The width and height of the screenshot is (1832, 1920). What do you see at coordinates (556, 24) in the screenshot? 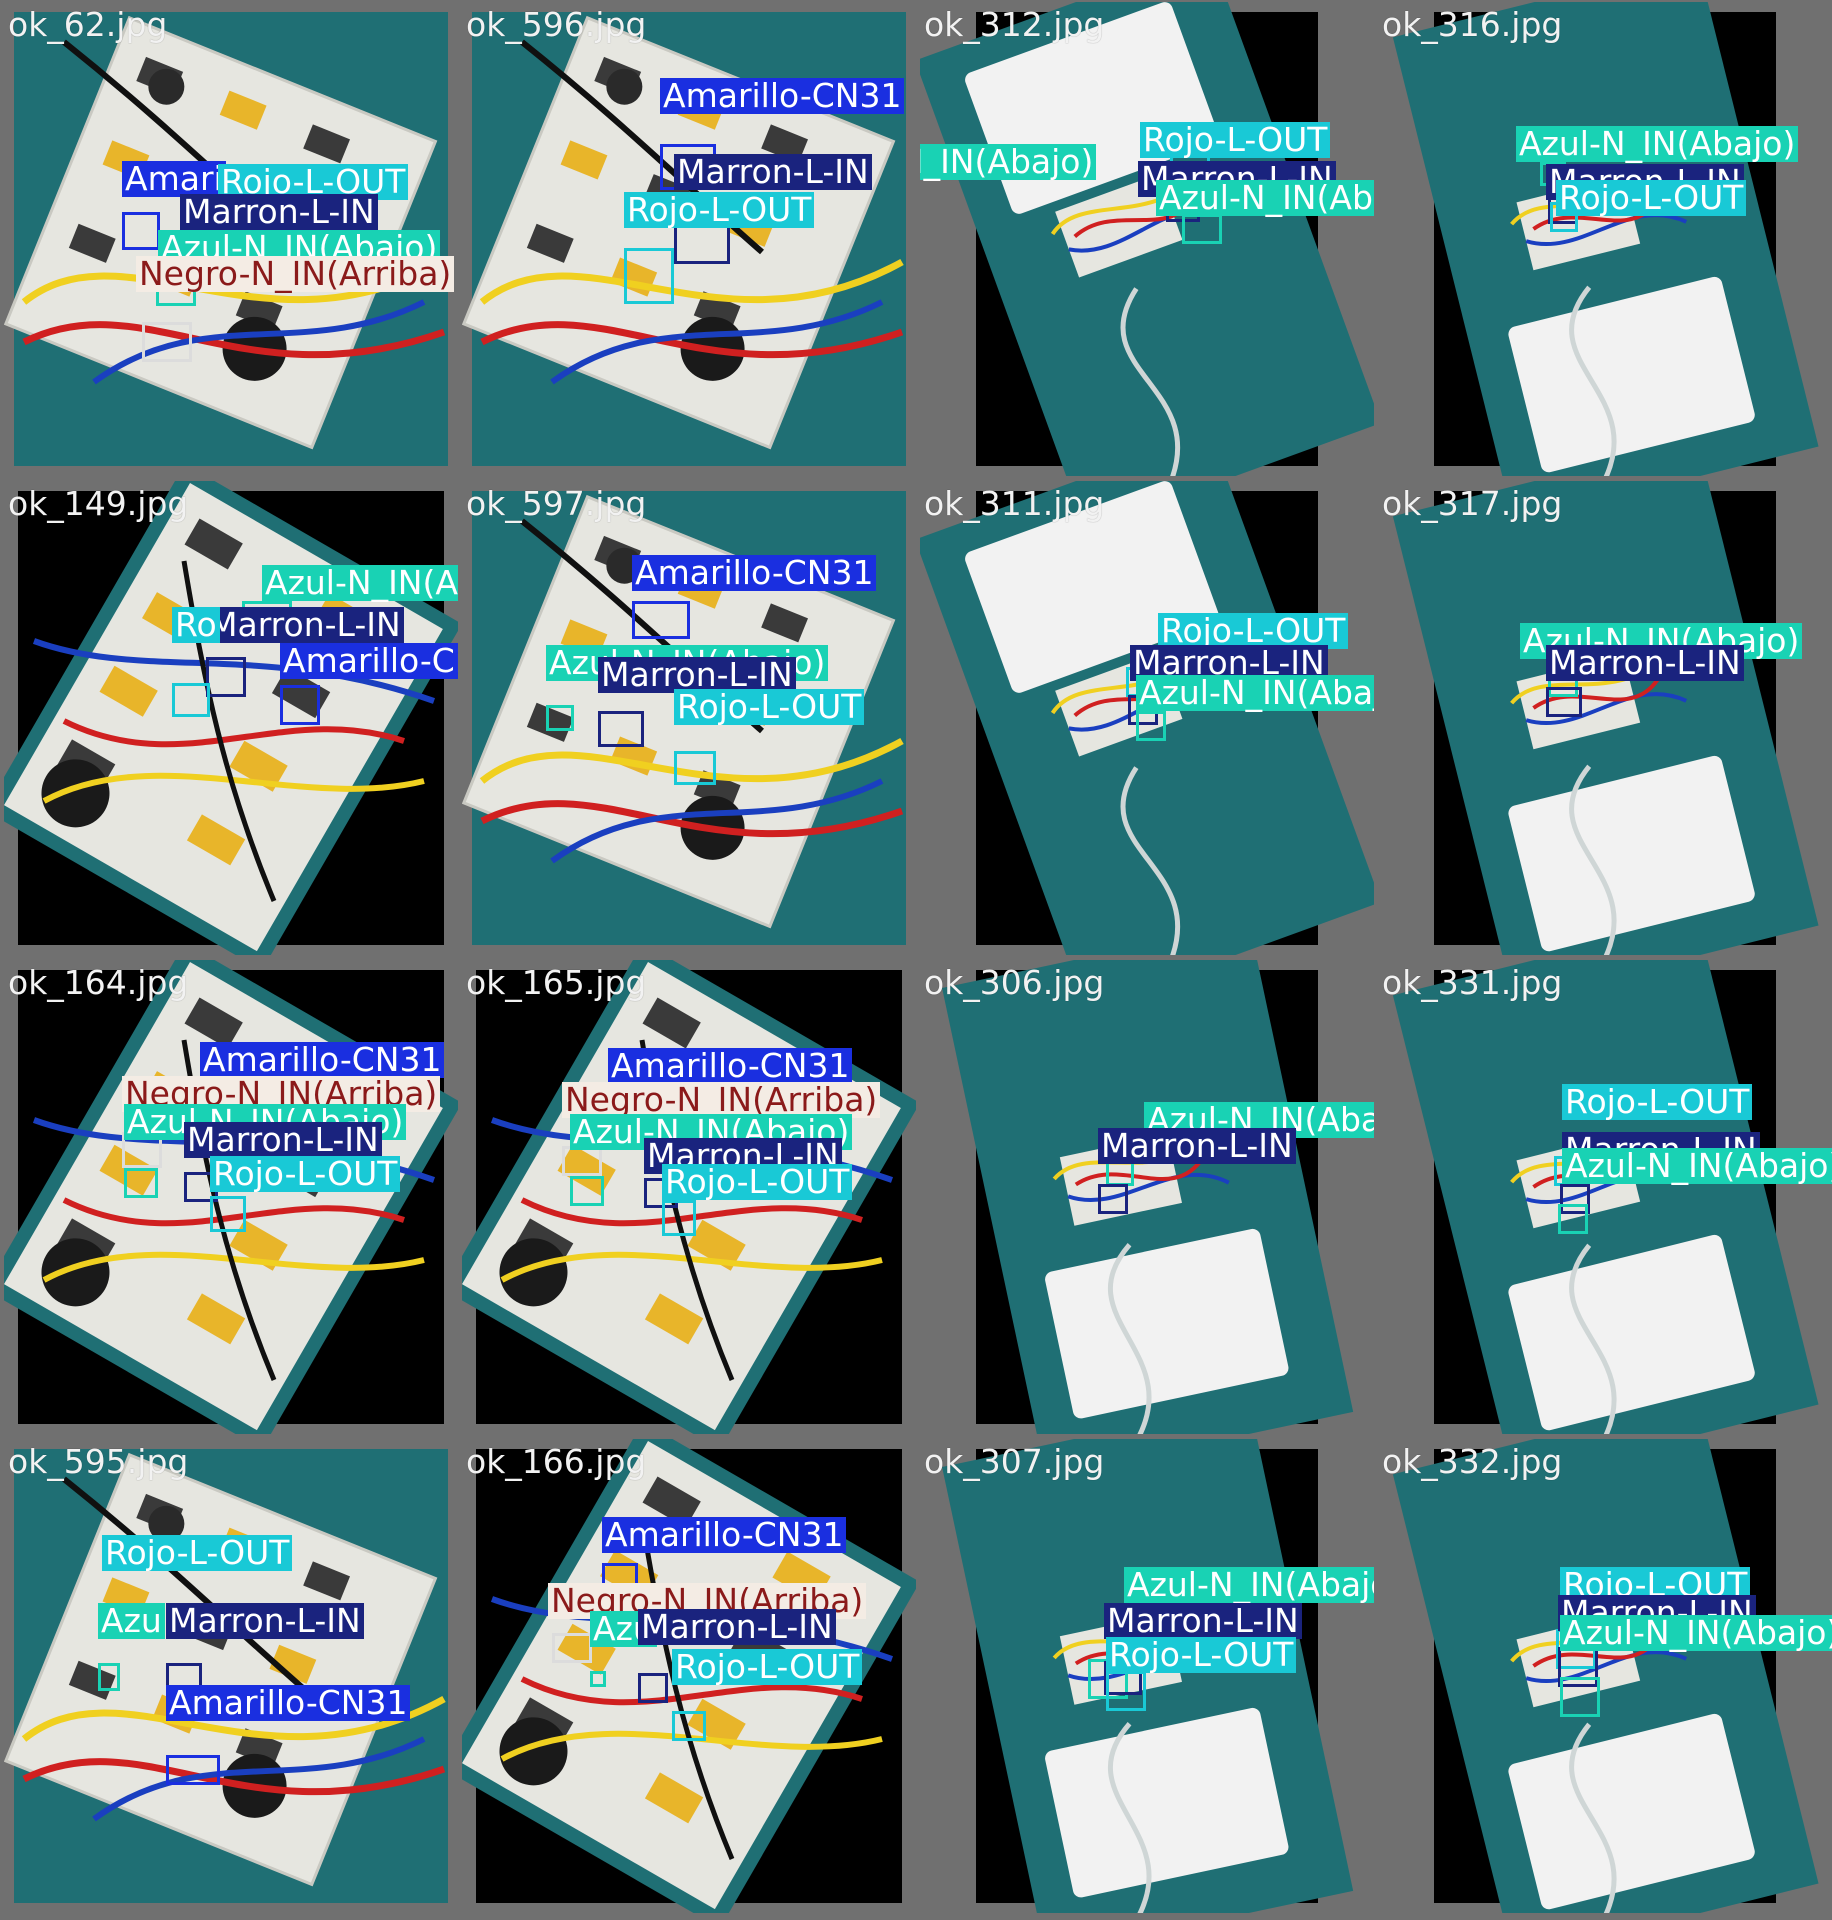
I see `image-filename: ok_596.jpg` at bounding box center [556, 24].